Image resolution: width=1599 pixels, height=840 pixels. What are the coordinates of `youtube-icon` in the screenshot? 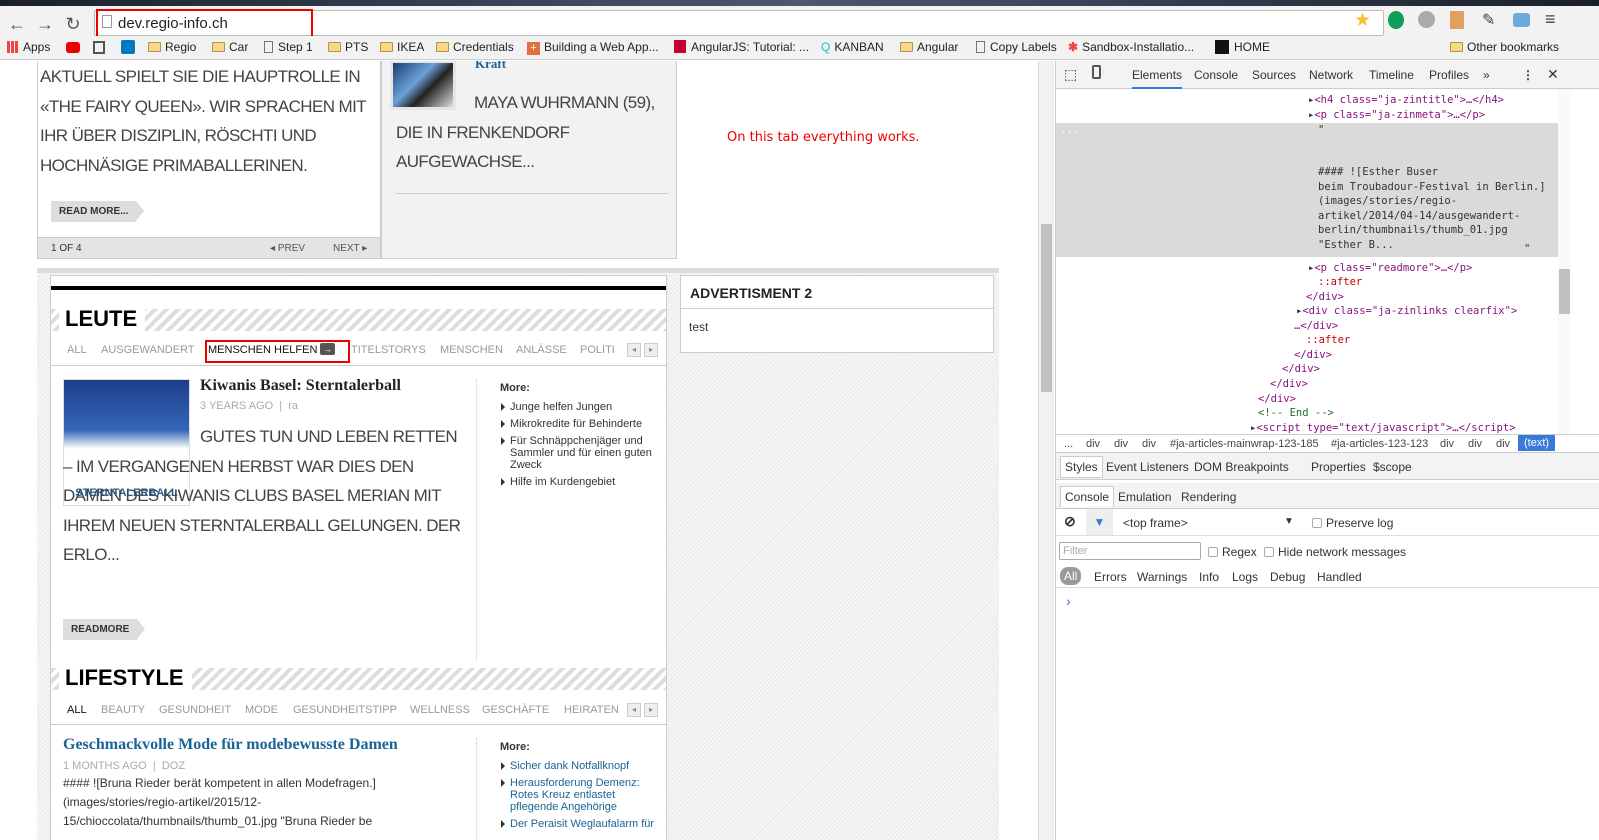 It's located at (73, 47).